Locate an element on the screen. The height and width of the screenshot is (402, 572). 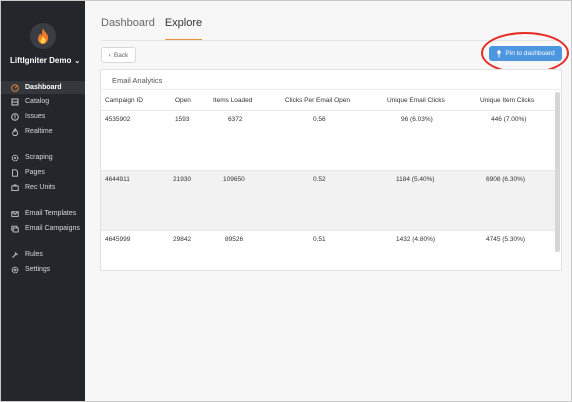
table-cell: 6372 is located at coordinates (235, 119).